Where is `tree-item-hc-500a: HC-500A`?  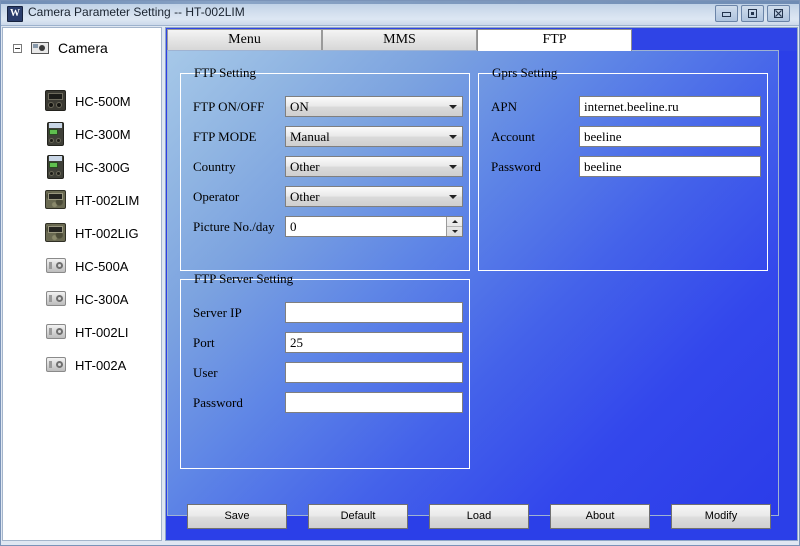 tree-item-hc-500a: HC-500A is located at coordinates (85, 266).